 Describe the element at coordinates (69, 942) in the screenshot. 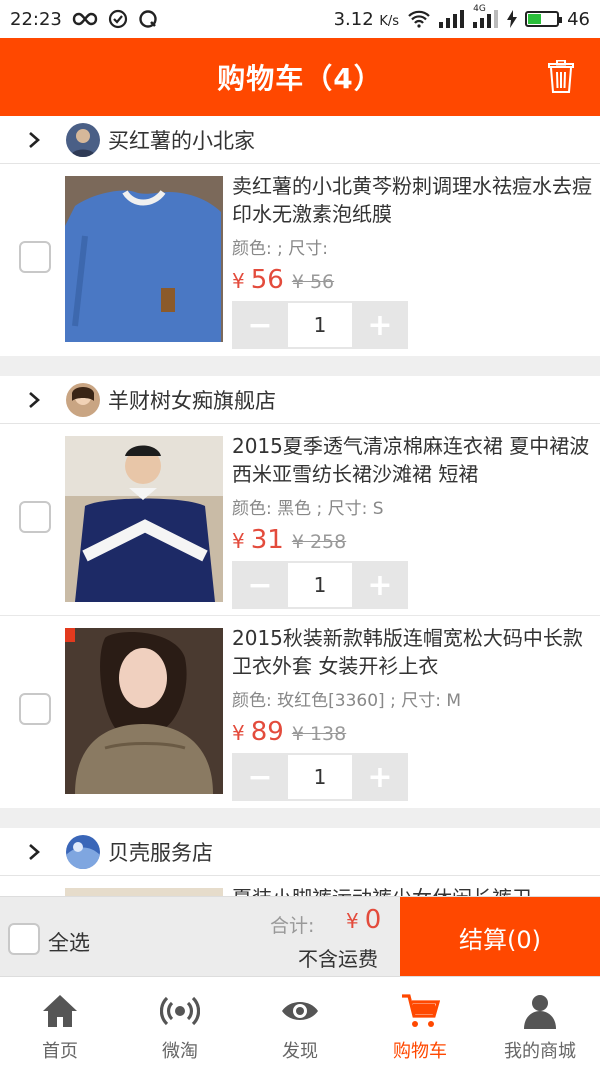

I see `select-all-label: 全选` at that location.